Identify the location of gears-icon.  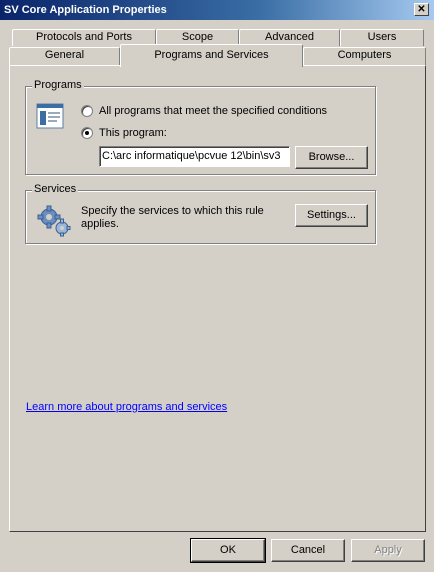
(54, 222).